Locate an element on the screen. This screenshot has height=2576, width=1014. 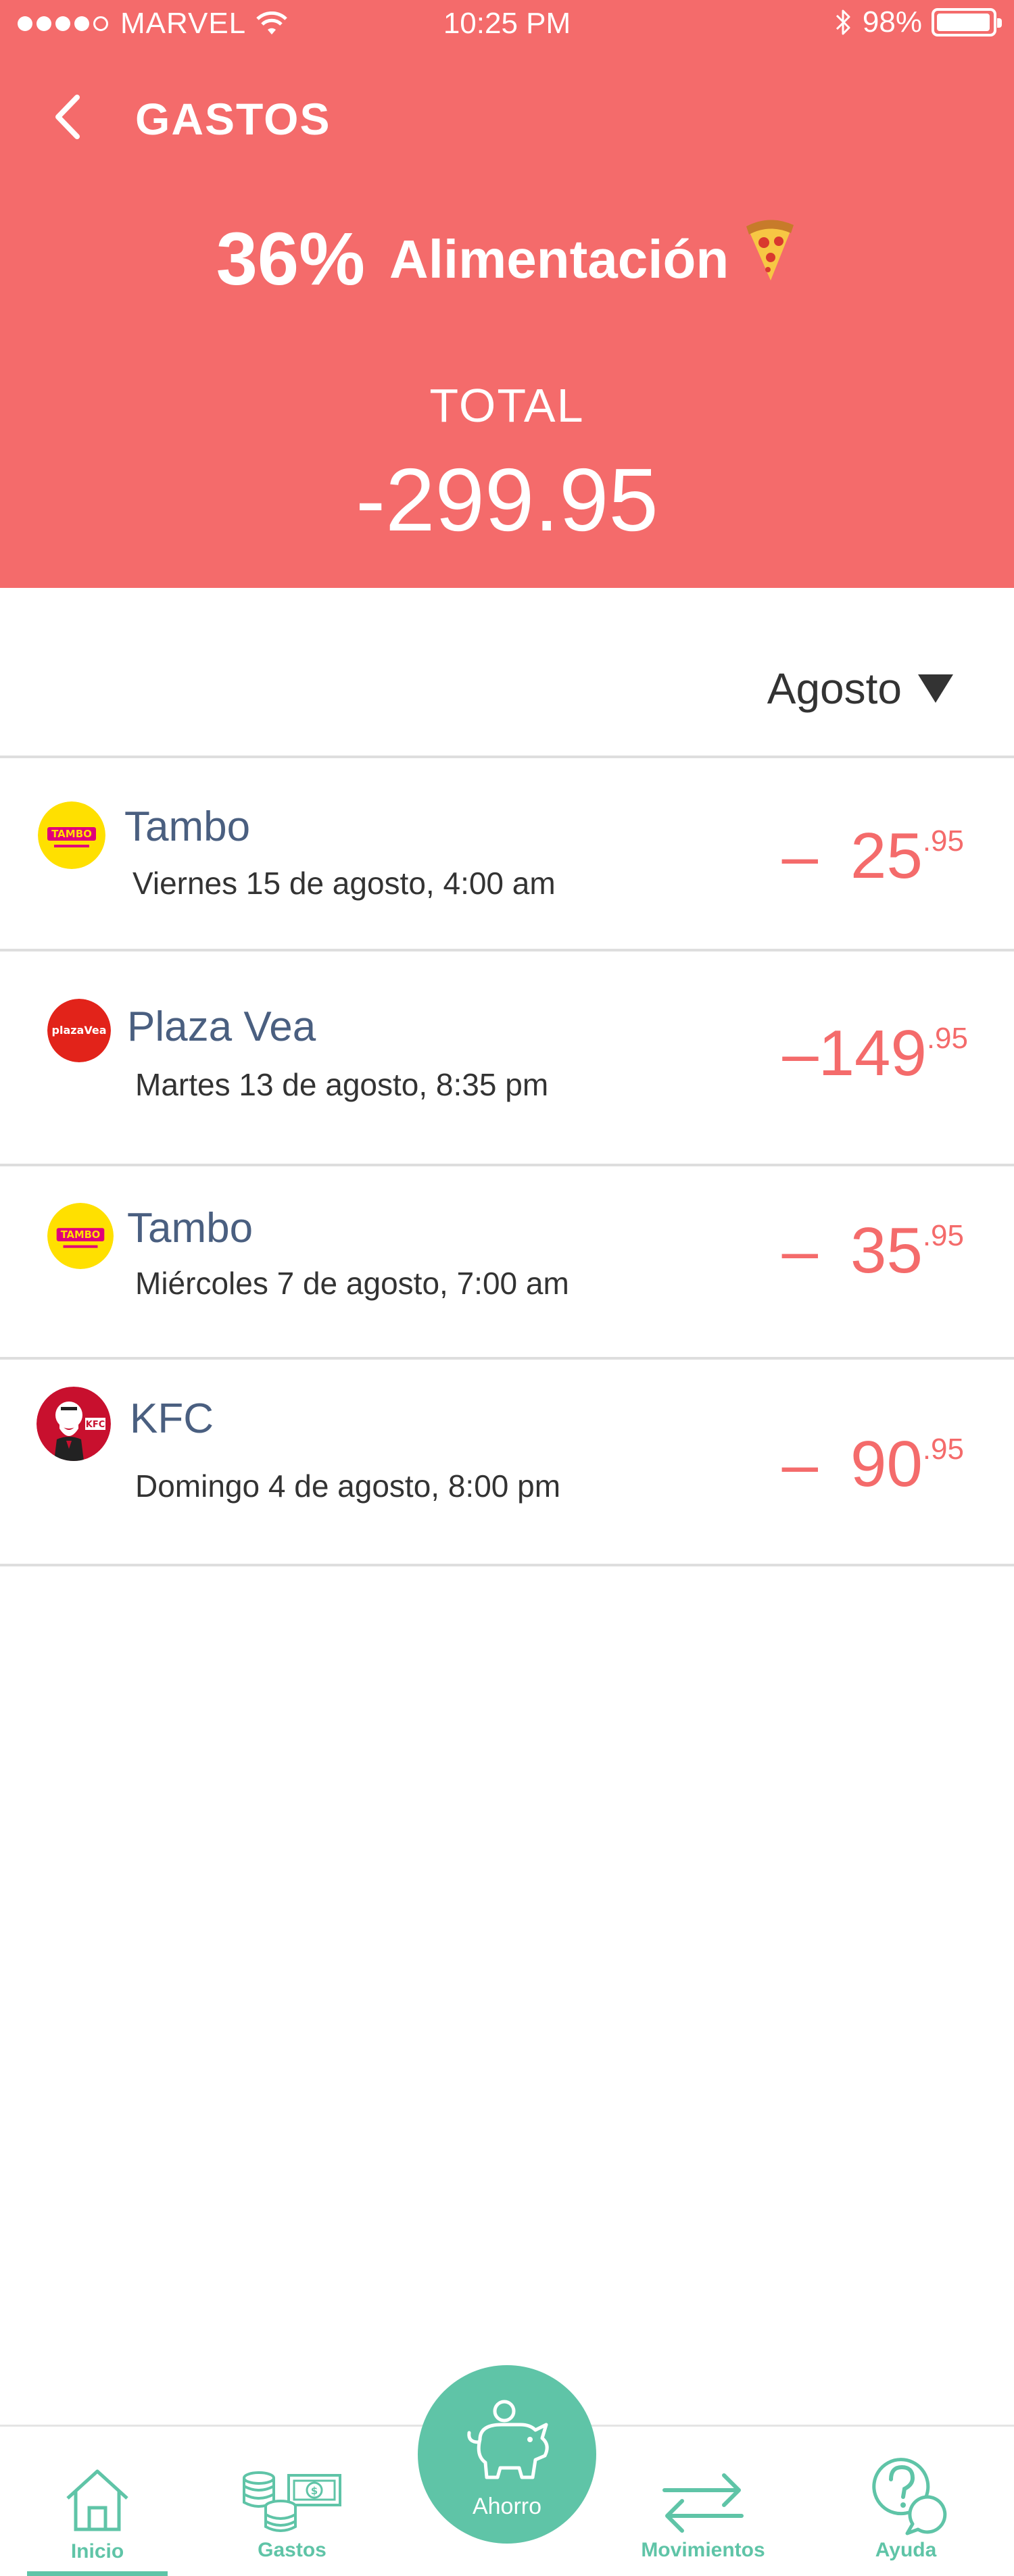
kfc-logo: KFC is located at coordinates (74, 1424).